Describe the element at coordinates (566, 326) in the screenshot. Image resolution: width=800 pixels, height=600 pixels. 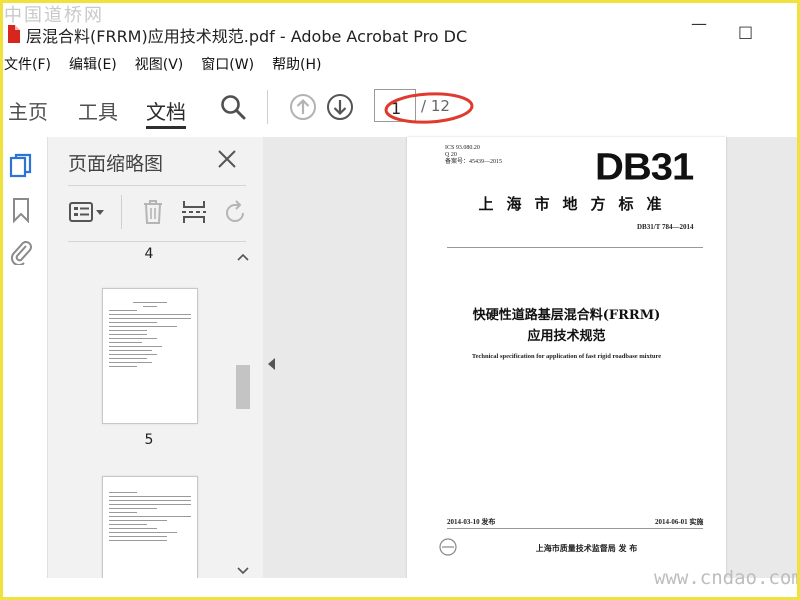
I see `document-title: 快硬性道路基层混合料(FRRM) 应用技术规范` at that location.